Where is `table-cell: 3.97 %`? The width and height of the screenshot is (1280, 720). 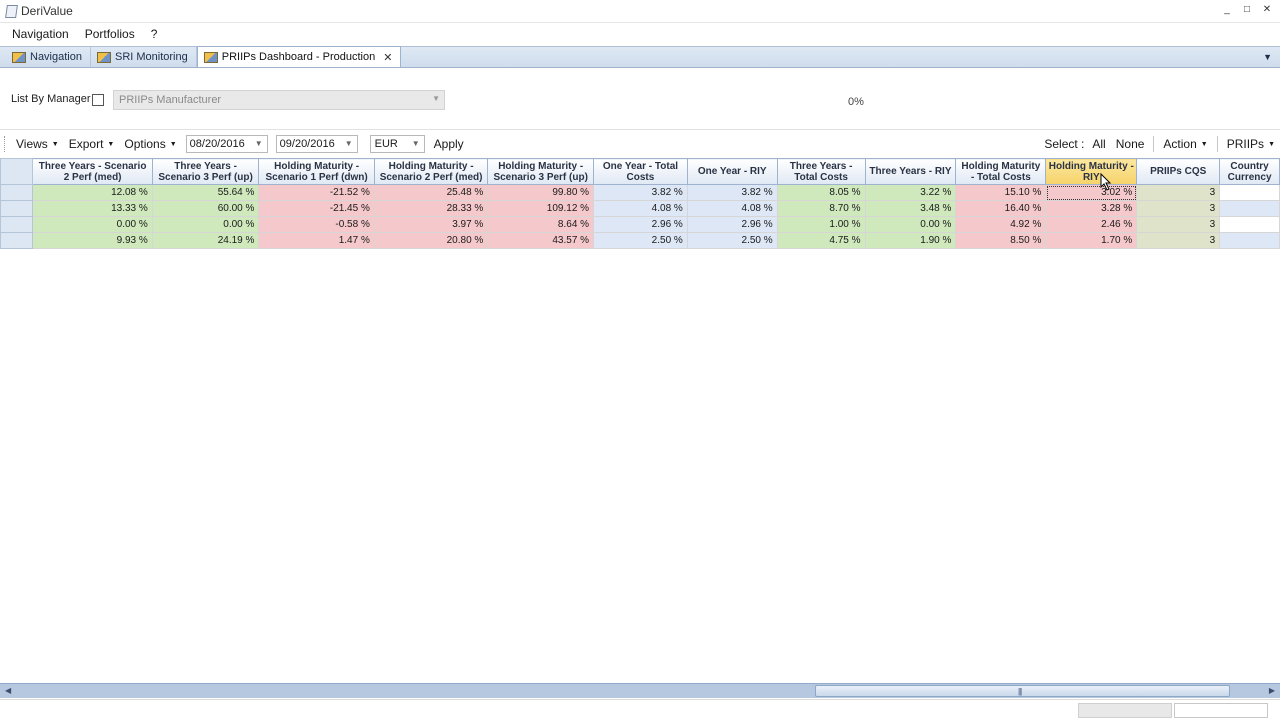 table-cell: 3.97 % is located at coordinates (431, 224).